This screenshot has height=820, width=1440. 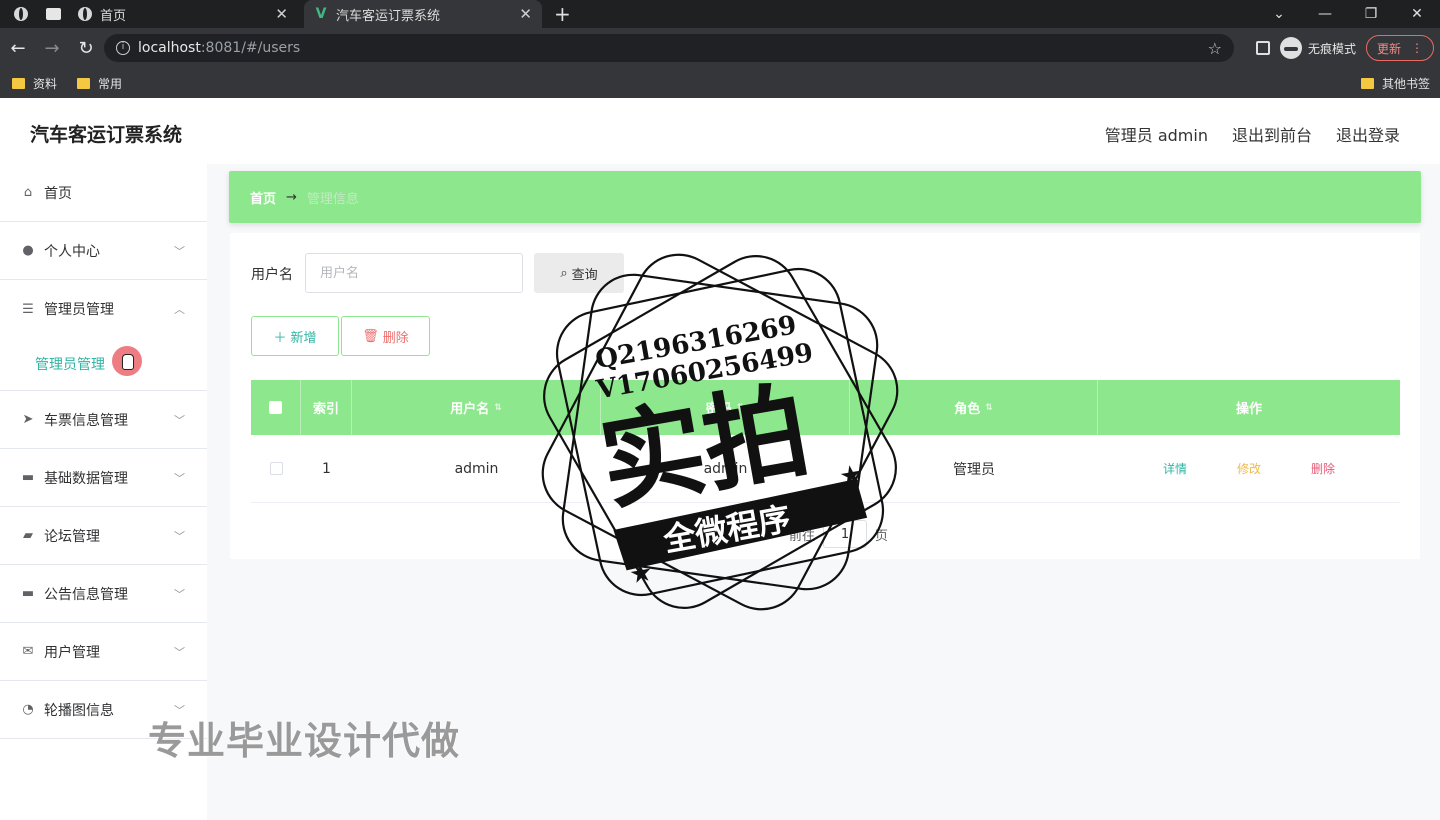 What do you see at coordinates (123, 48) in the screenshot?
I see `info-icon: i` at bounding box center [123, 48].